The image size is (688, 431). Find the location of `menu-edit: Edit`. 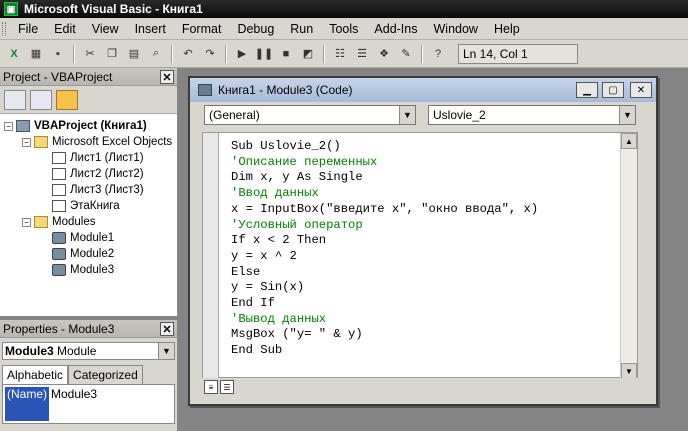

menu-edit: Edit is located at coordinates (65, 29).